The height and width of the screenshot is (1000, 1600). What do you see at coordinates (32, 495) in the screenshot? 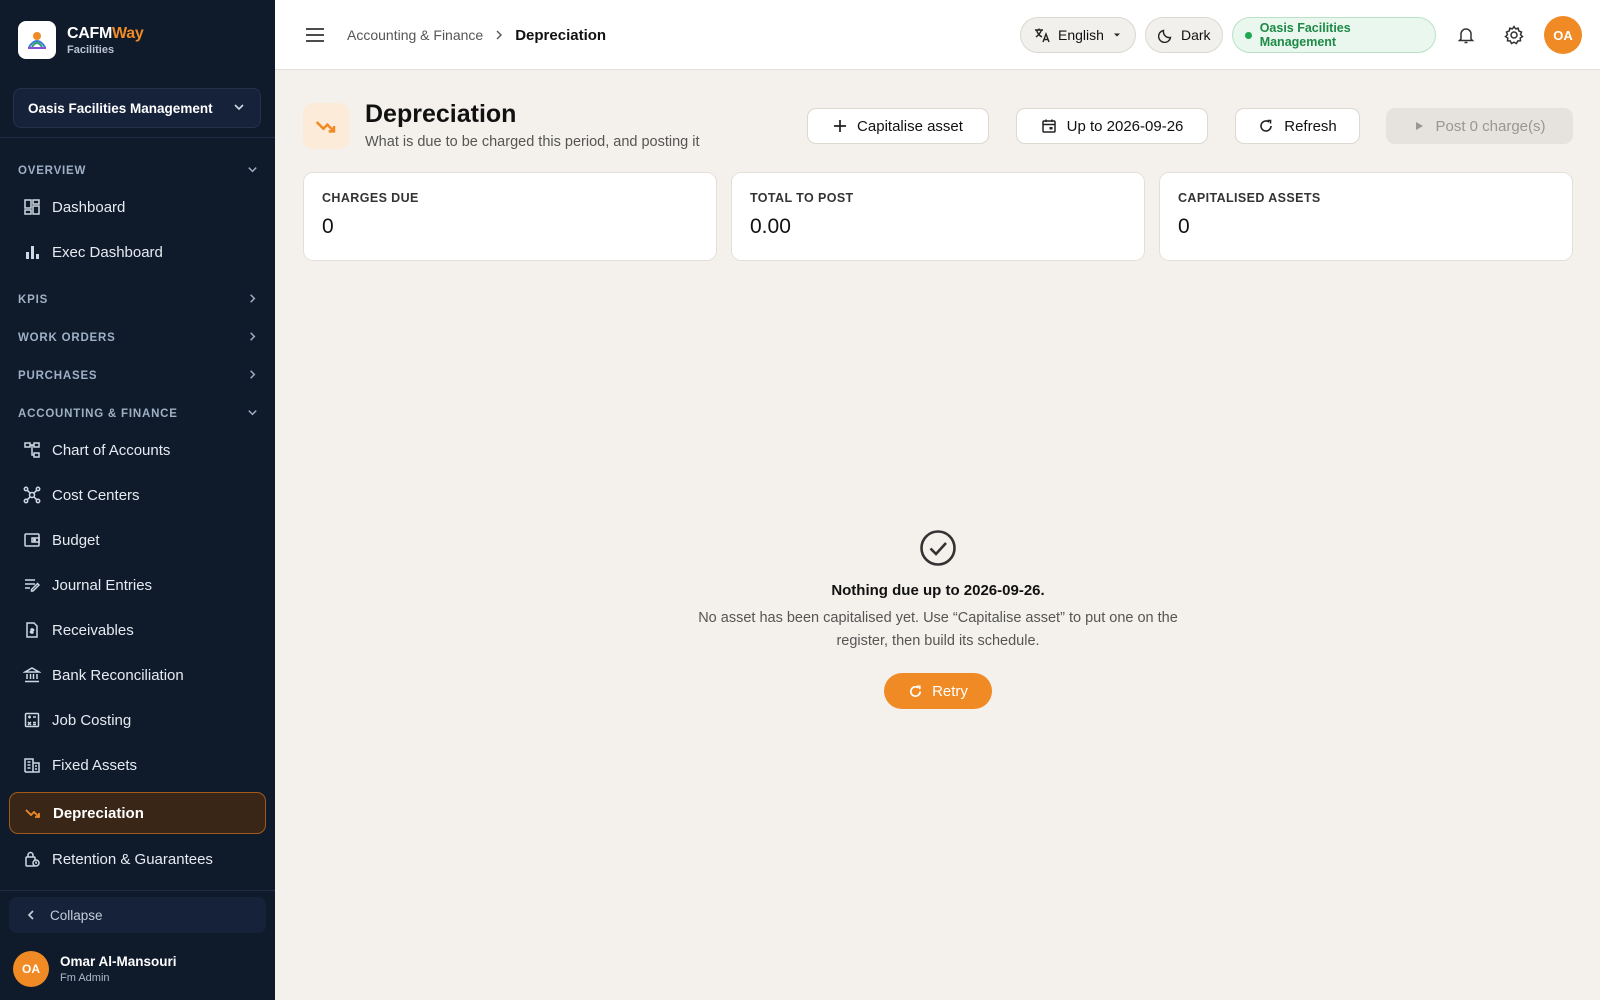
I see `hub-icon` at bounding box center [32, 495].